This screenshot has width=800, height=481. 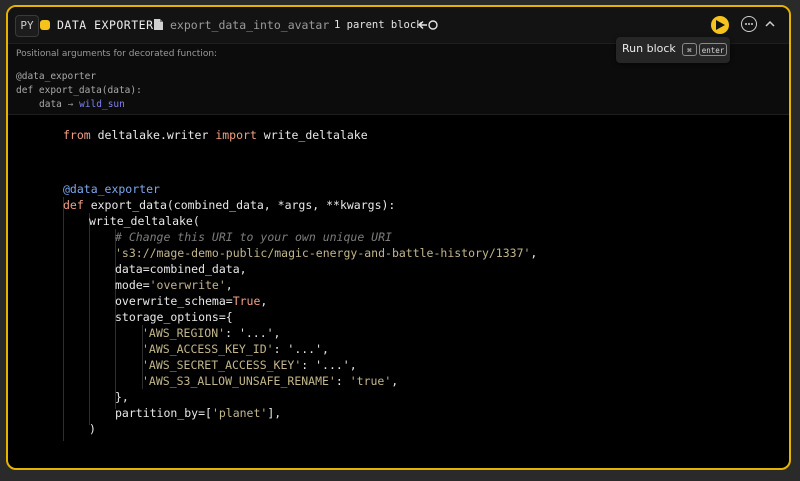 I want to click on enter-key-label: enter, so click(x=713, y=49).